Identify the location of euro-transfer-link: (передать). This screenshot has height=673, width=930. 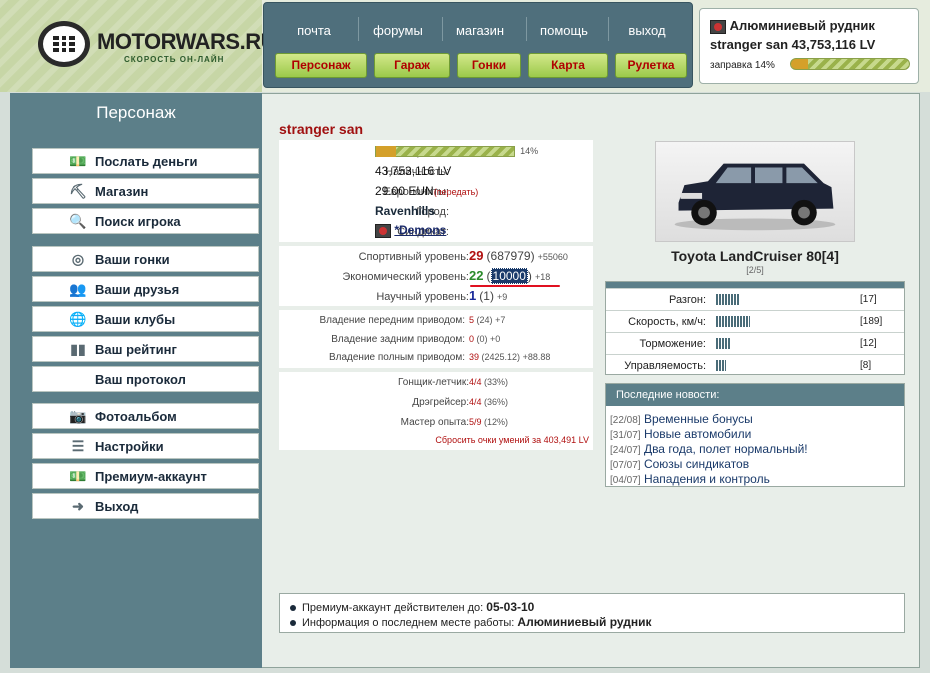
(456, 192).